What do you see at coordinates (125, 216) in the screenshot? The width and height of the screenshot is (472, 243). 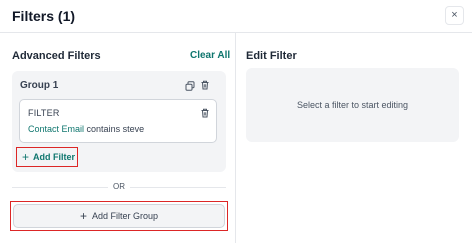 I see `add-filter-group-label: Add Filter Group` at bounding box center [125, 216].